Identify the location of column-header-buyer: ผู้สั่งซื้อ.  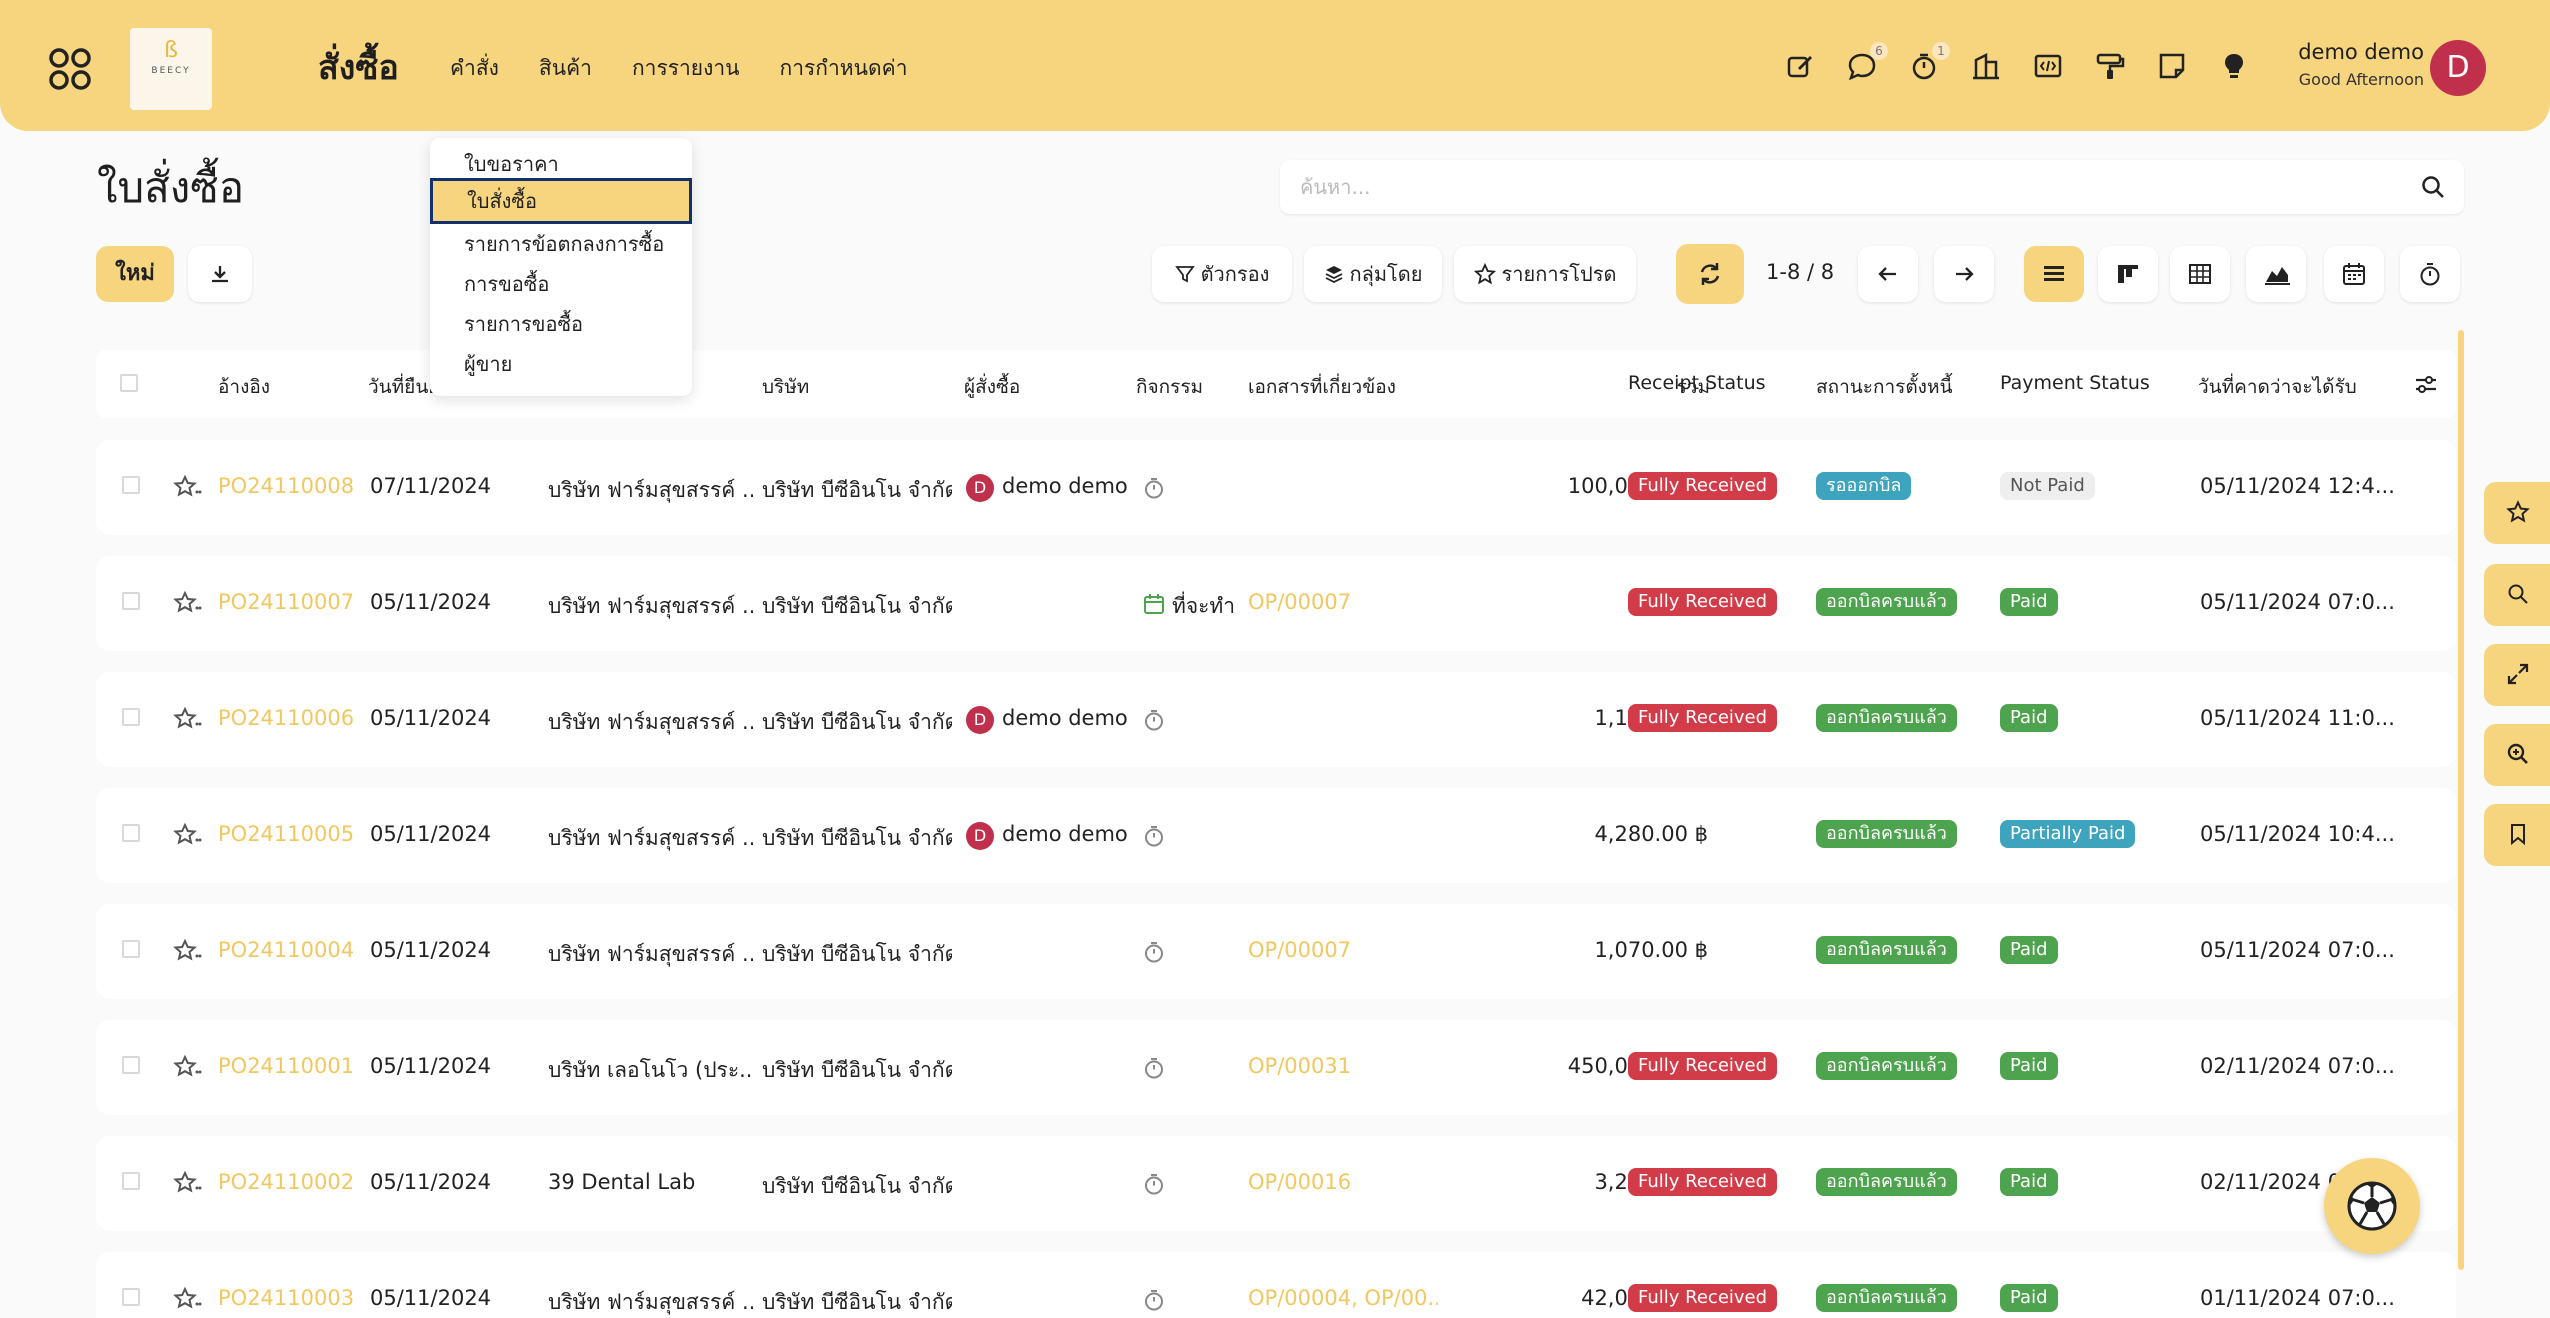
(992, 387).